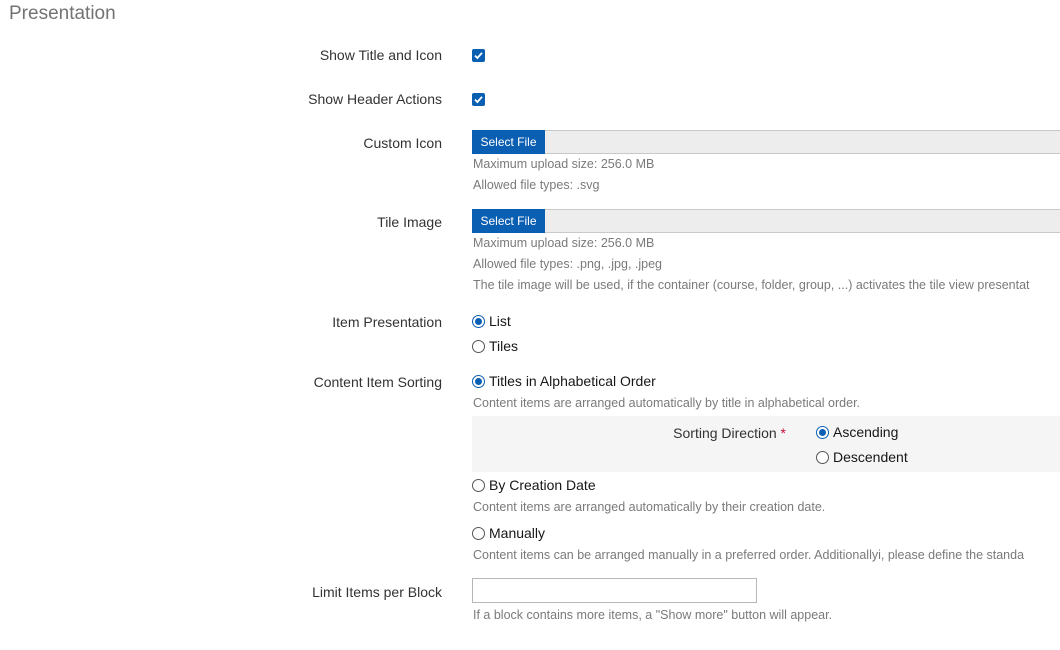  I want to click on tile-image-select-file-button: Select File, so click(508, 221).